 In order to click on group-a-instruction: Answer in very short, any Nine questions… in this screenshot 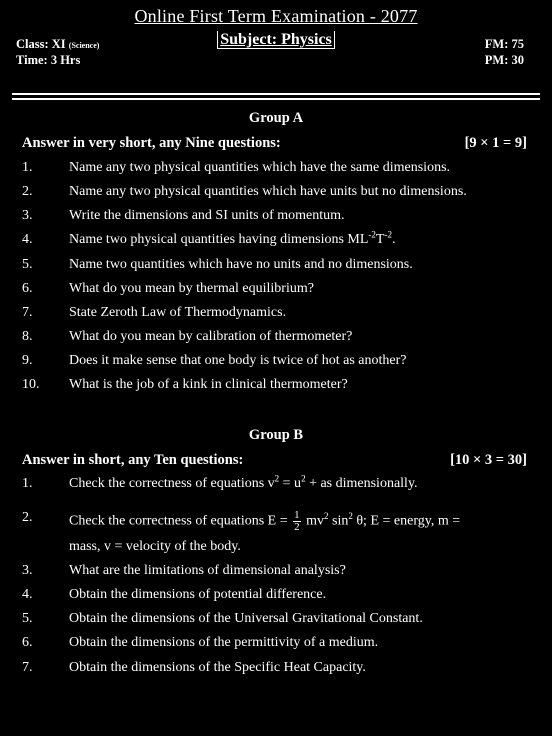, I will do `click(274, 143)`.